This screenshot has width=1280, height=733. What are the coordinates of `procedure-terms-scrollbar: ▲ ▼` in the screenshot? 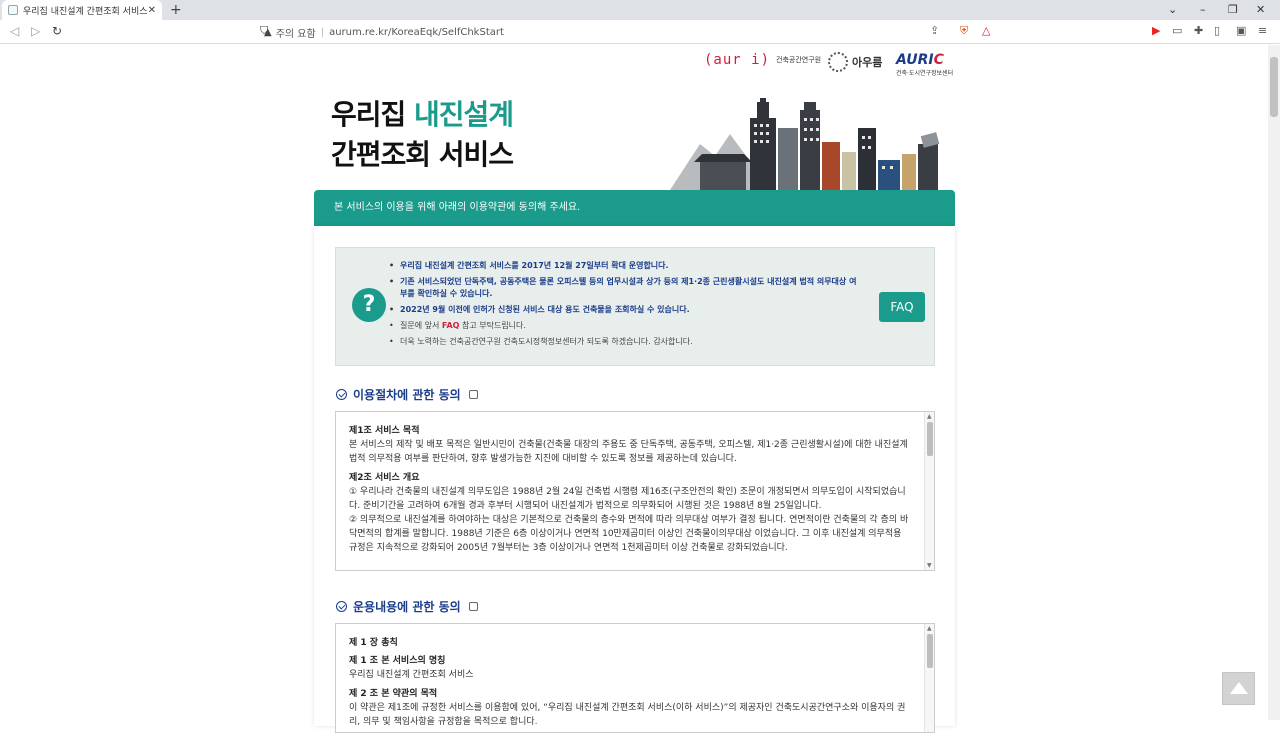 It's located at (929, 491).